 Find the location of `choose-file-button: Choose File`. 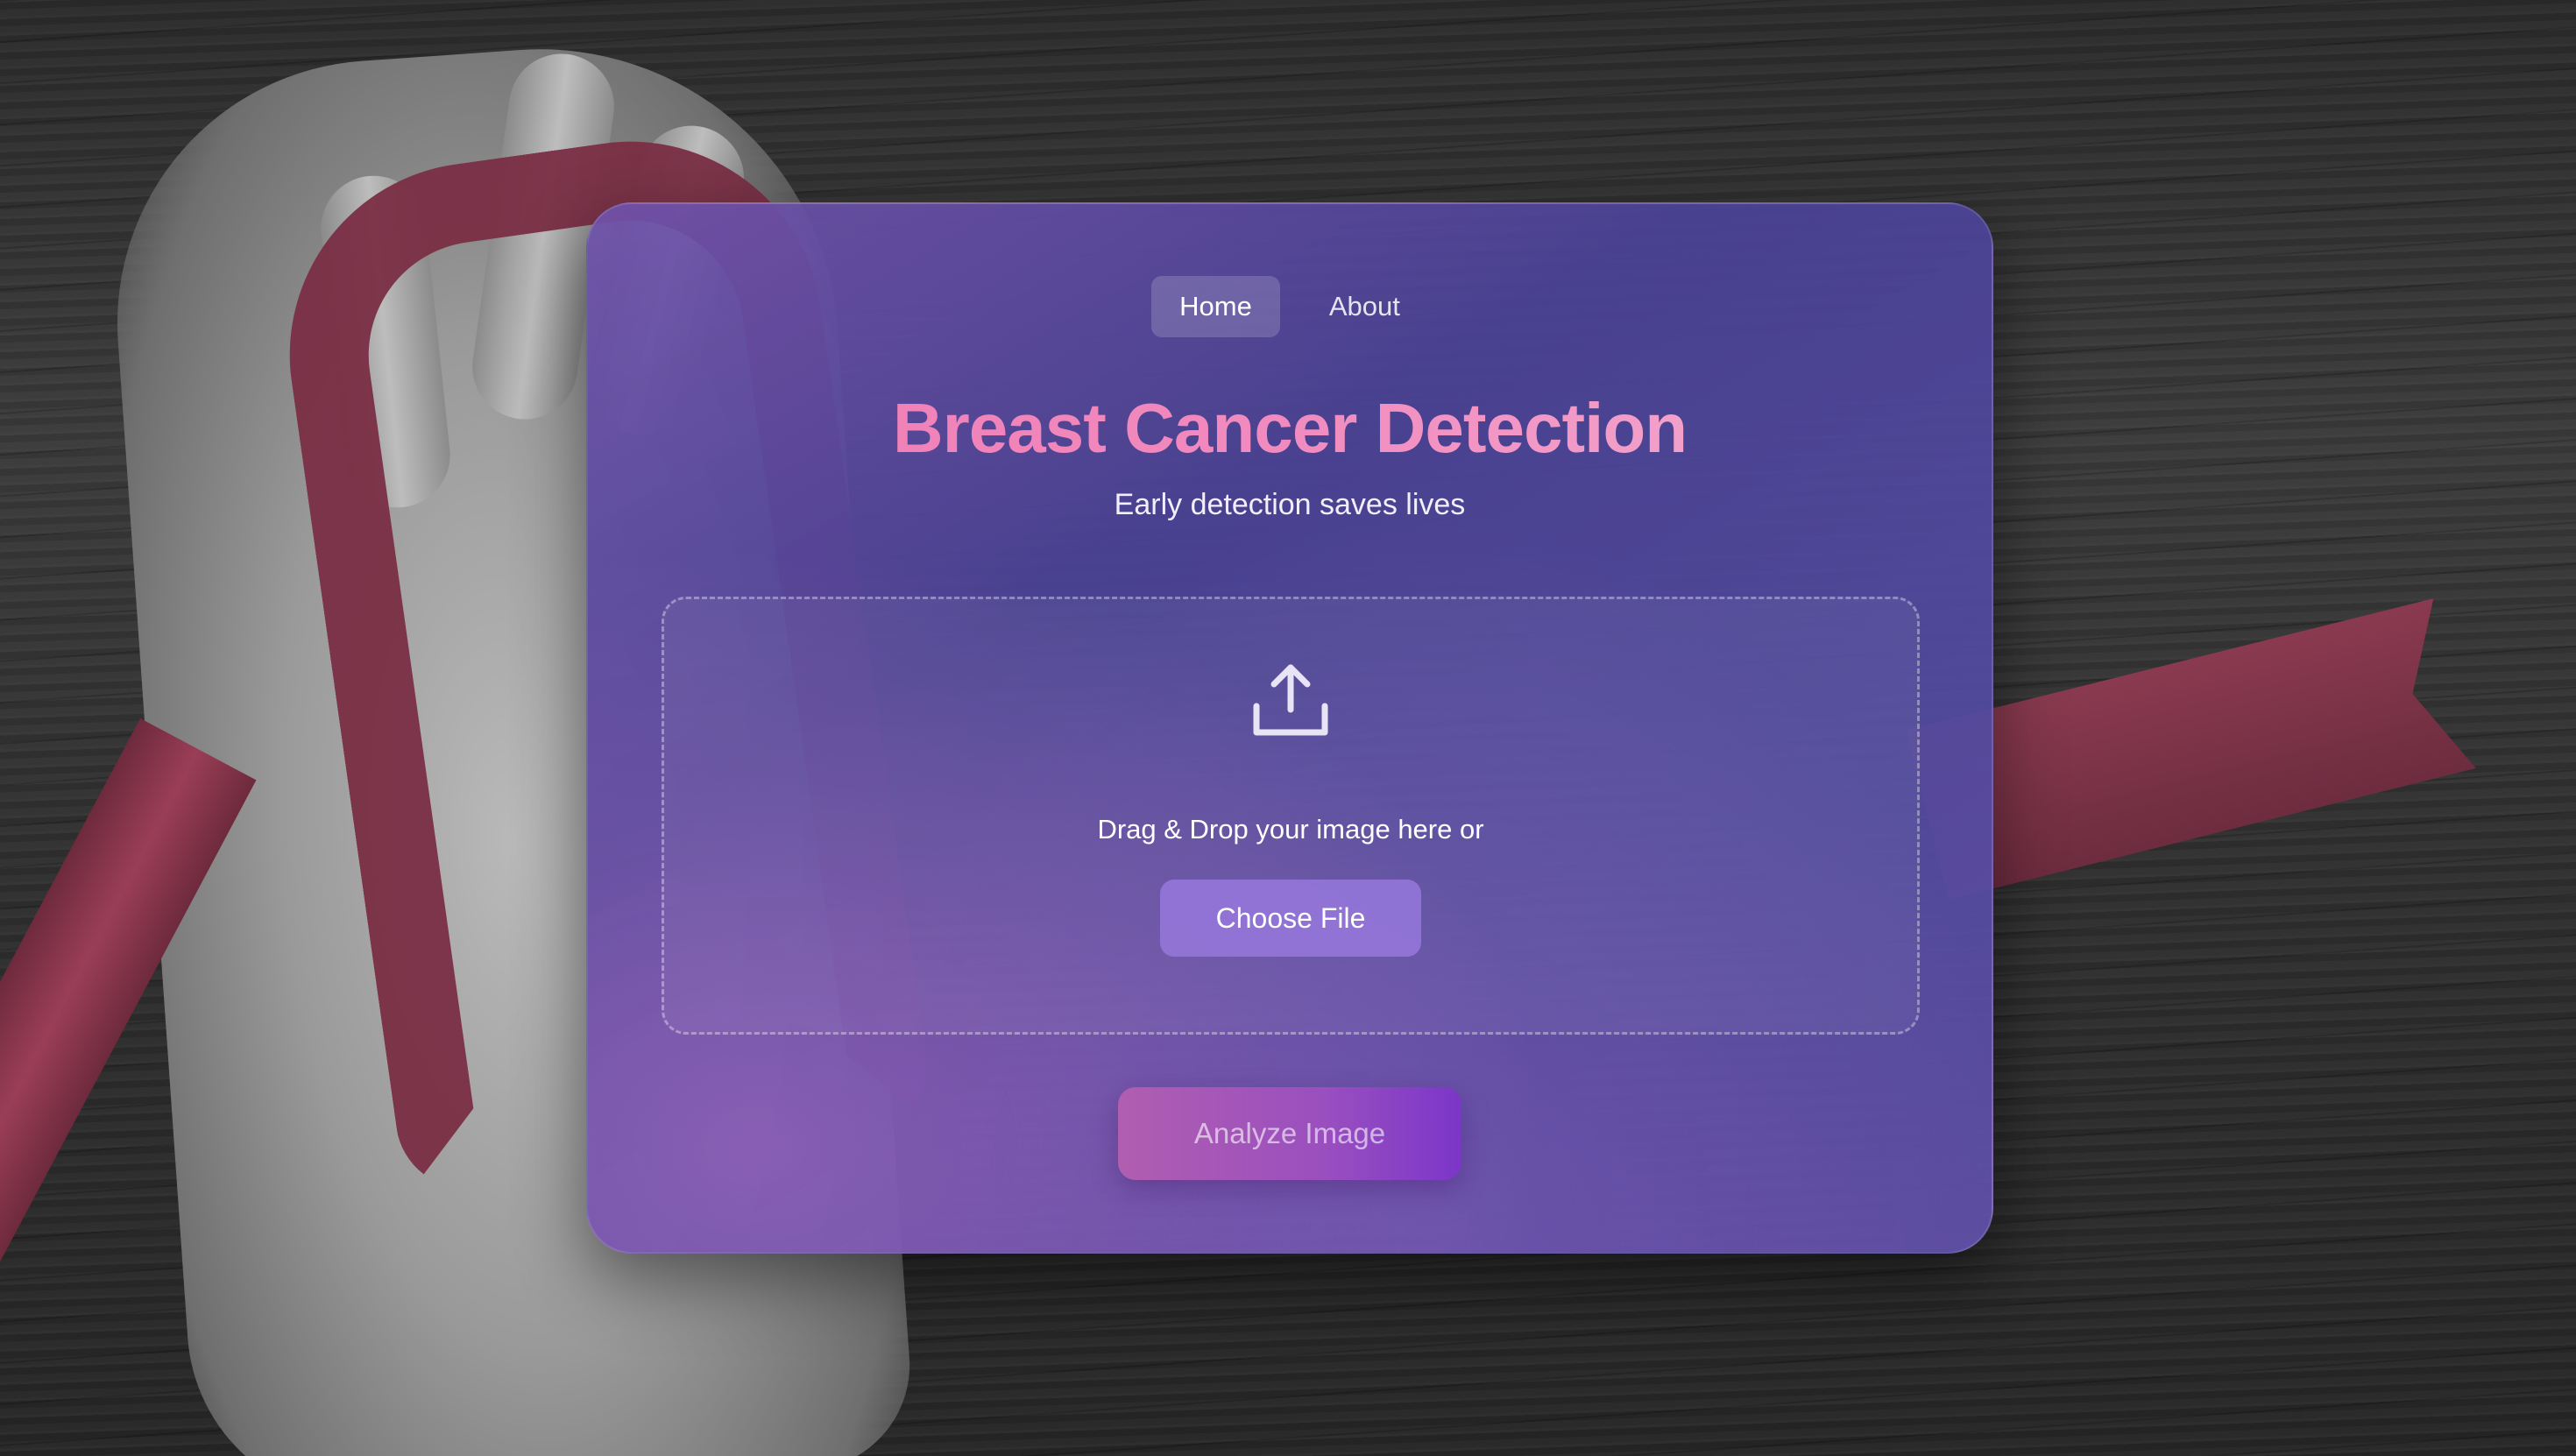

choose-file-button: Choose File is located at coordinates (1290, 919).